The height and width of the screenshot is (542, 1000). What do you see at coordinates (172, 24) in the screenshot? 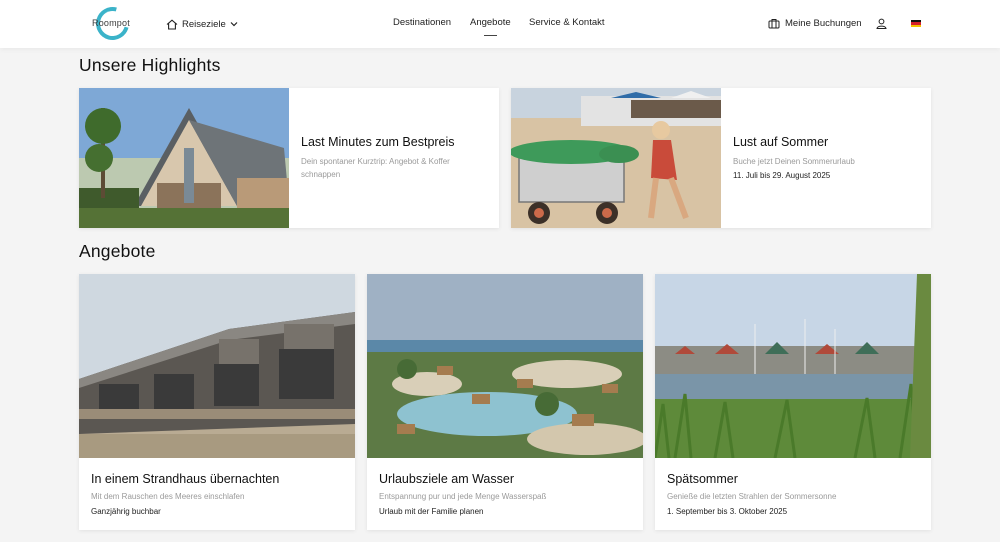
I see `home-icon` at bounding box center [172, 24].